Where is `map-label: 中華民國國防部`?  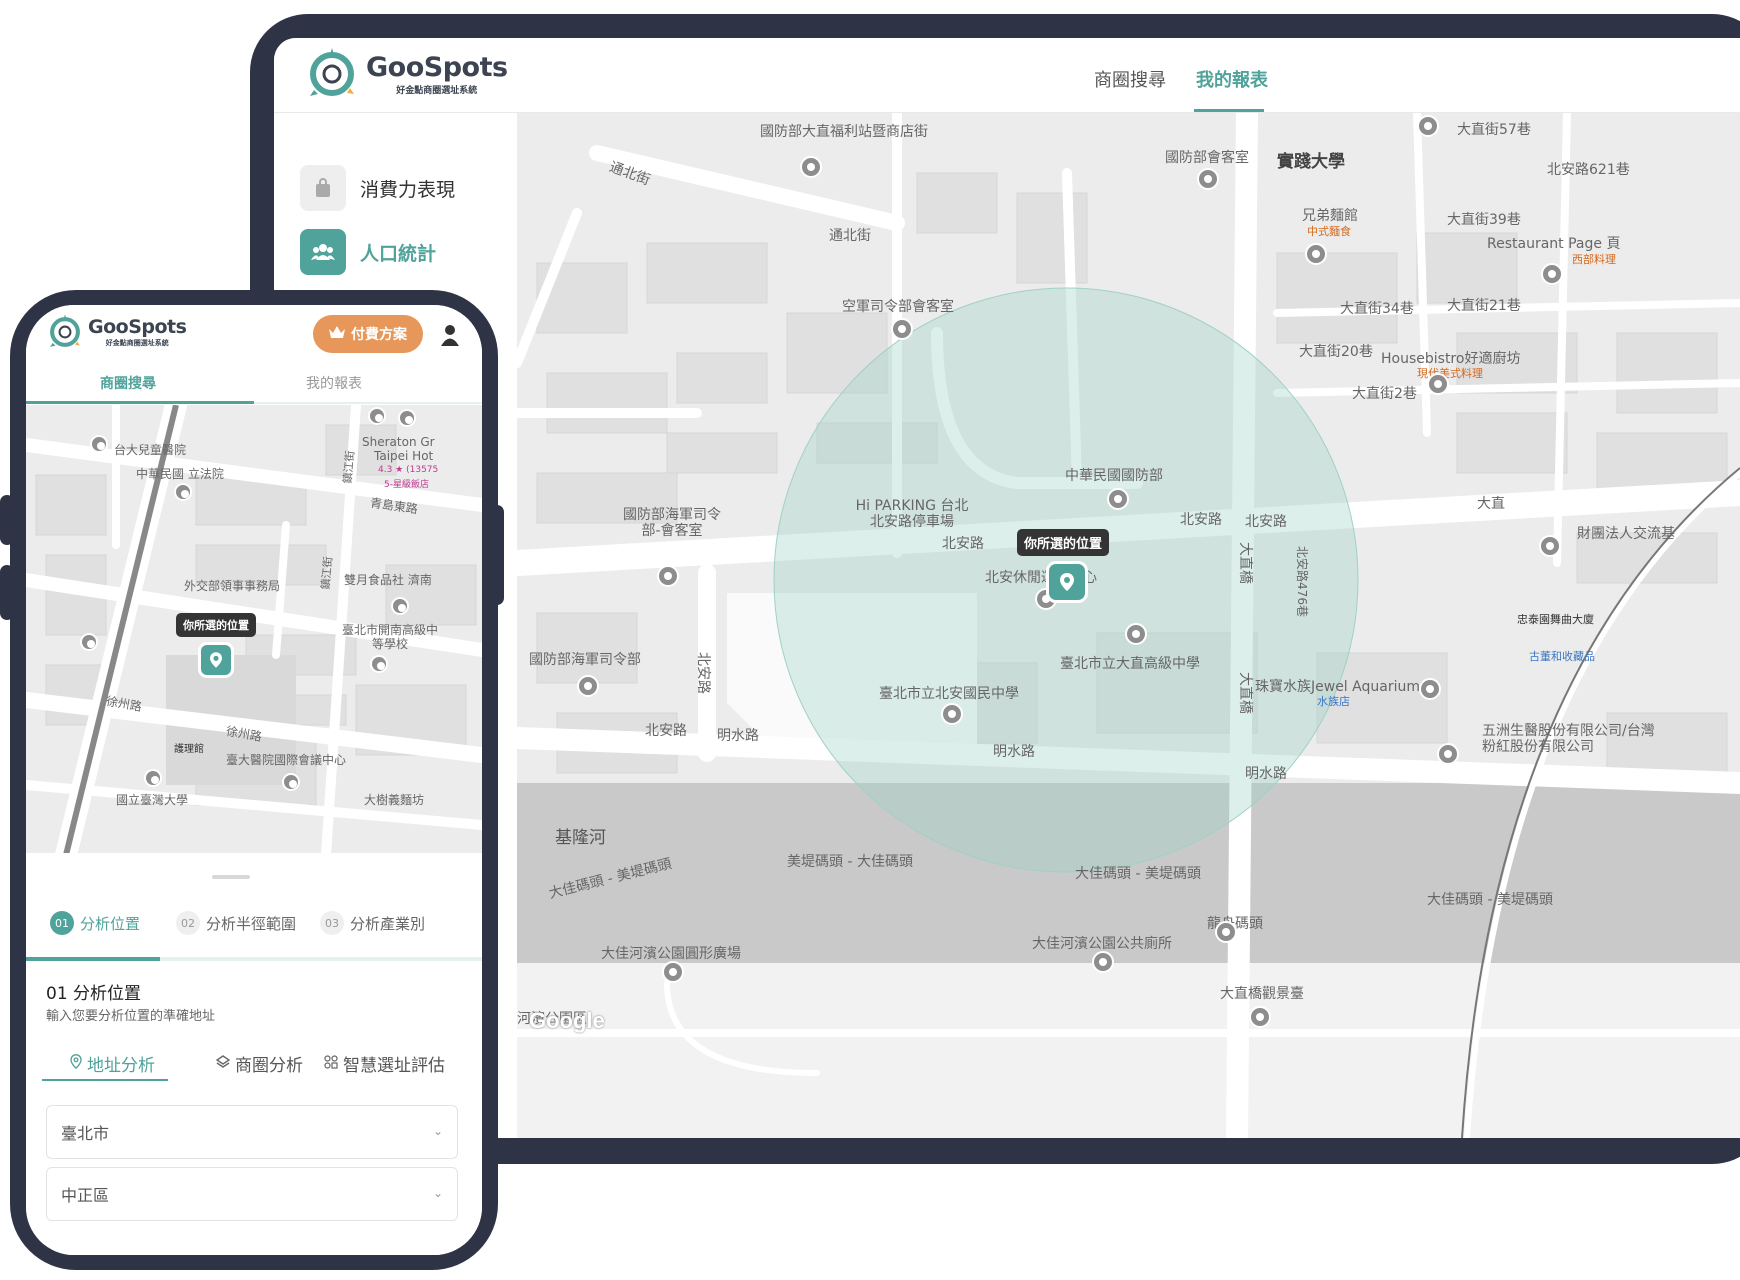
map-label: 中華民國國防部 is located at coordinates (1114, 476).